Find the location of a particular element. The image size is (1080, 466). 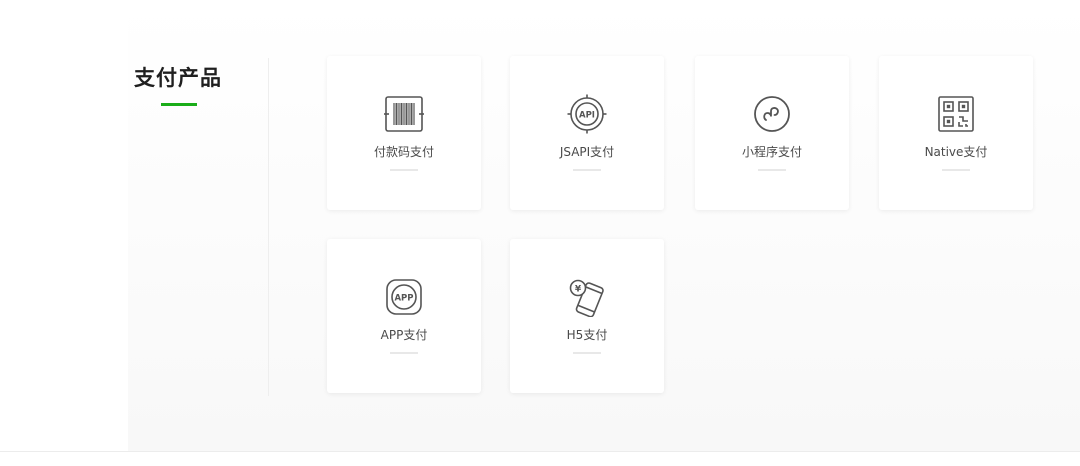

api-icon: API is located at coordinates (587, 114).